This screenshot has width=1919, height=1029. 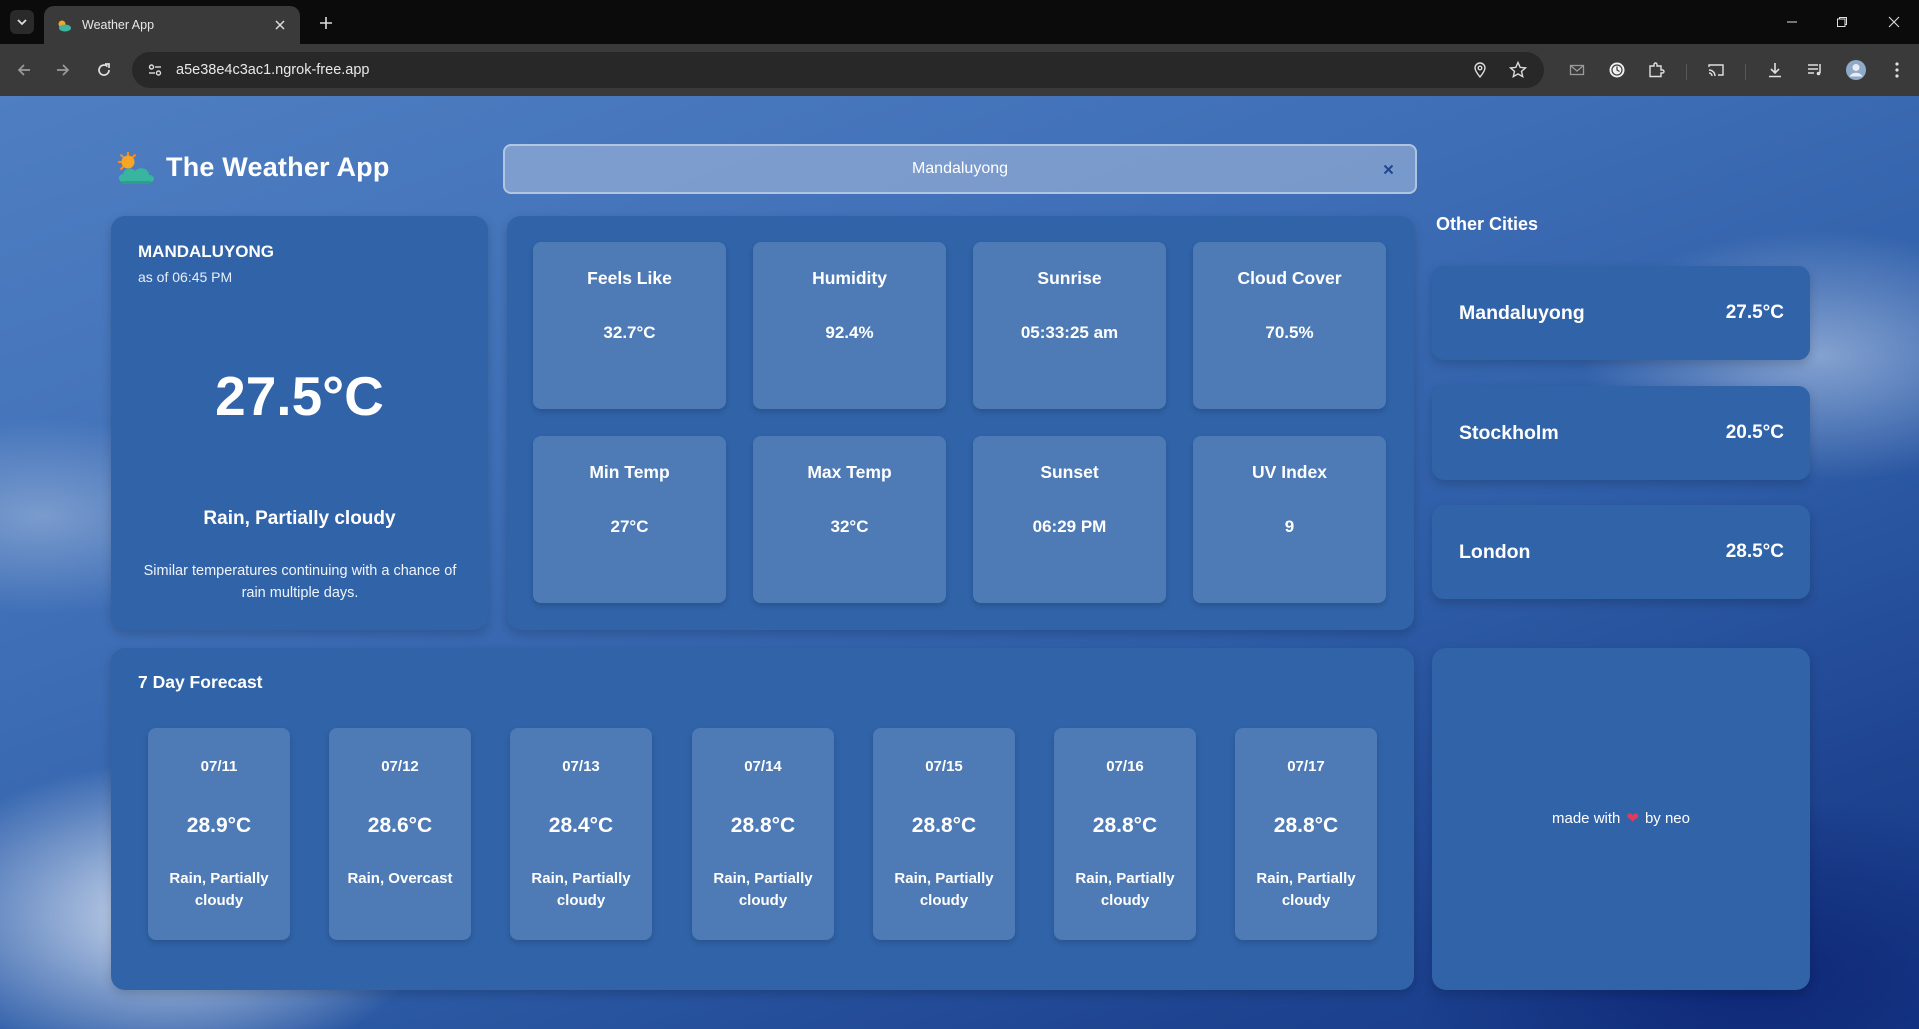 I want to click on reload-button, so click(x=104, y=70).